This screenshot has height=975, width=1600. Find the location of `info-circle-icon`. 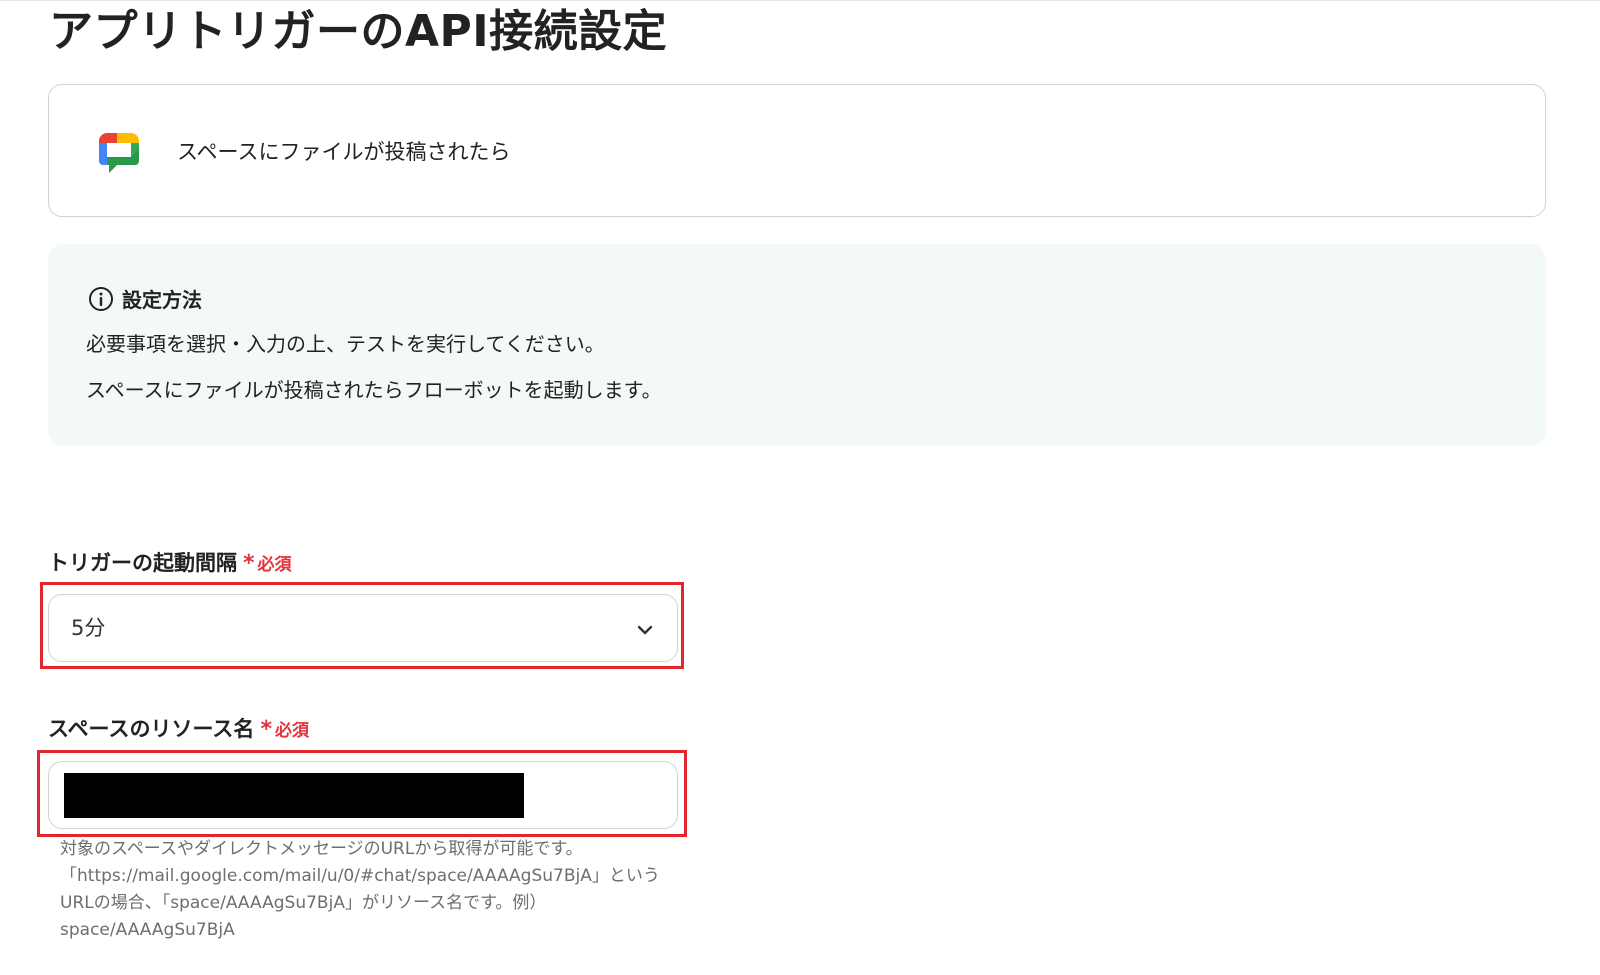

info-circle-icon is located at coordinates (101, 298).